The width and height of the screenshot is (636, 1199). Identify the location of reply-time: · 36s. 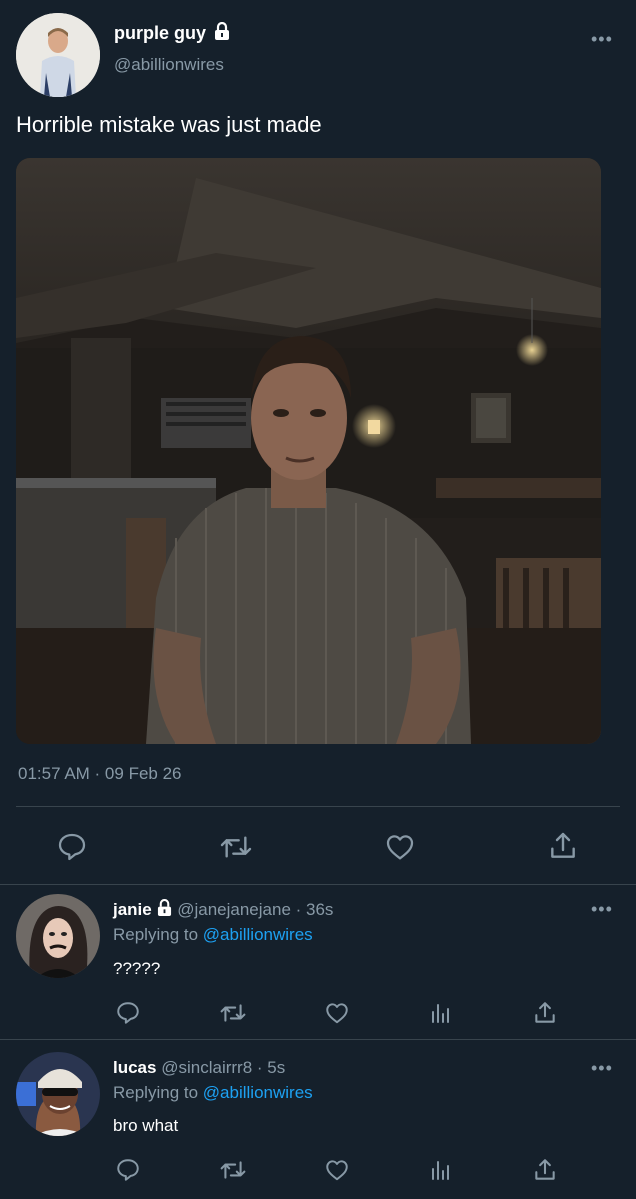
(315, 909).